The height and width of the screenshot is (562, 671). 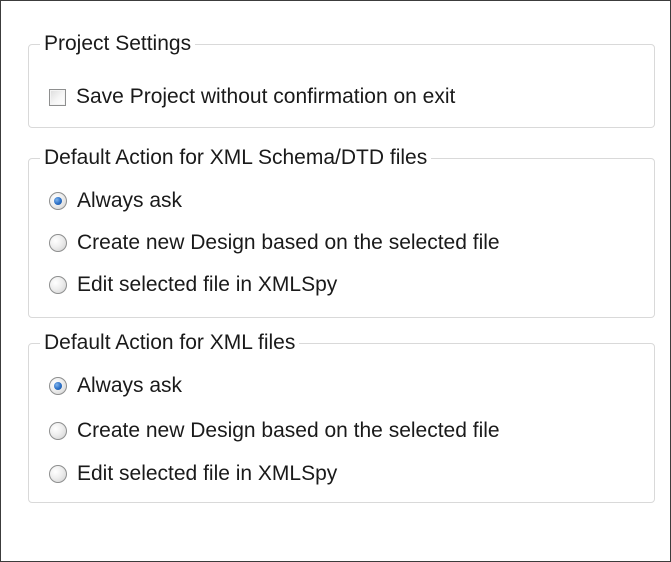 What do you see at coordinates (118, 44) in the screenshot?
I see `project-settings-legend: Project Settings` at bounding box center [118, 44].